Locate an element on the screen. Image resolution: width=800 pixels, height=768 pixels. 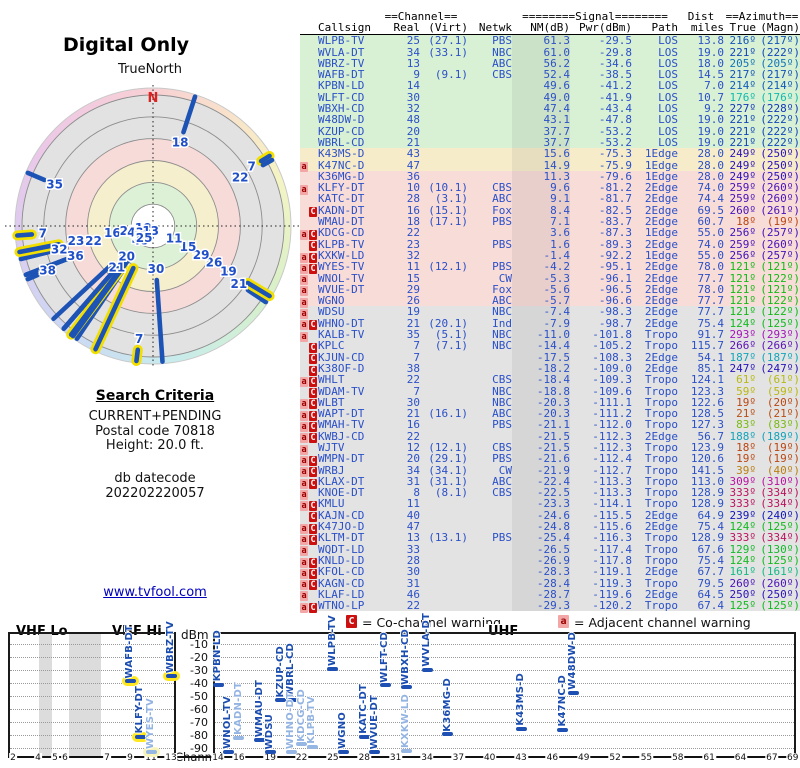
channel-tick-label: 67 is located at coordinates (772, 758).